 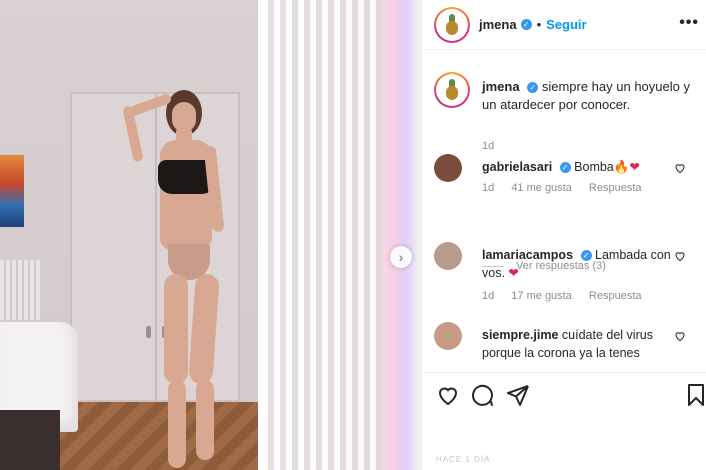 I want to click on caption-time: 1d, so click(x=488, y=146).